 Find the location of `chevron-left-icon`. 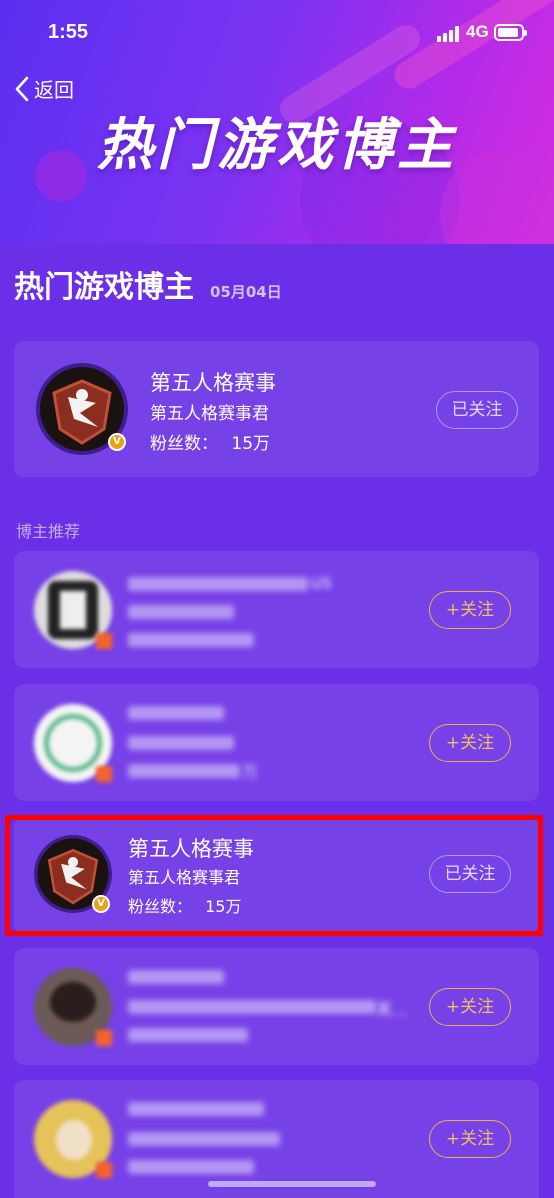

chevron-left-icon is located at coordinates (22, 88).